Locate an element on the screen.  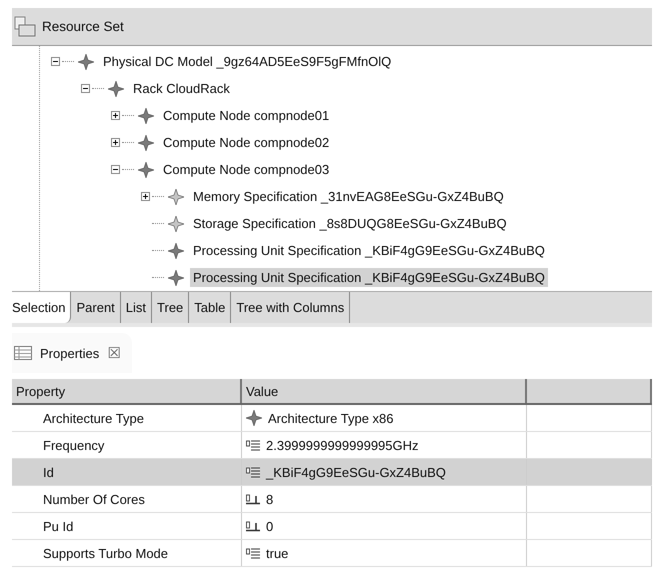
table-cell: 8 is located at coordinates (270, 499).